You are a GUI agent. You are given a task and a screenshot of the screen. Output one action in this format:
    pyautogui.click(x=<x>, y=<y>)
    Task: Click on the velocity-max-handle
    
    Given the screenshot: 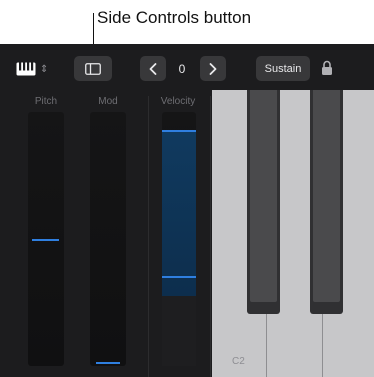 What is the action you would take?
    pyautogui.click(x=179, y=131)
    